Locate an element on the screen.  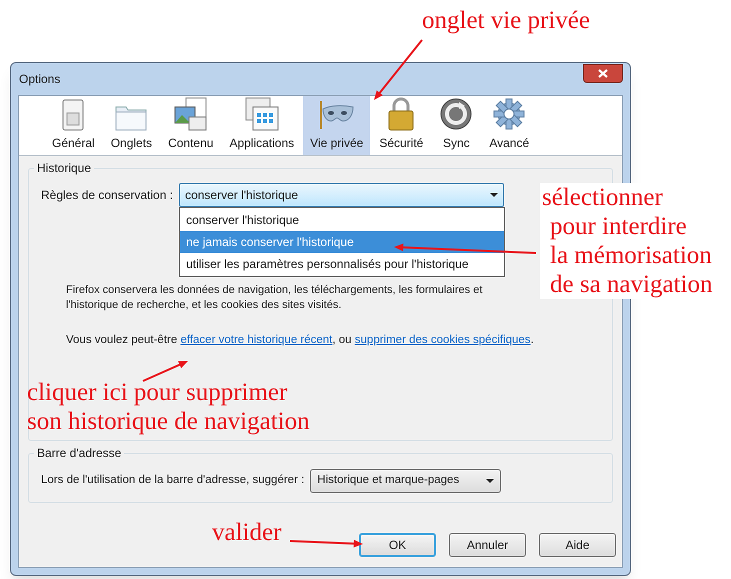
toolbar-tab: Applications is located at coordinates (262, 125).